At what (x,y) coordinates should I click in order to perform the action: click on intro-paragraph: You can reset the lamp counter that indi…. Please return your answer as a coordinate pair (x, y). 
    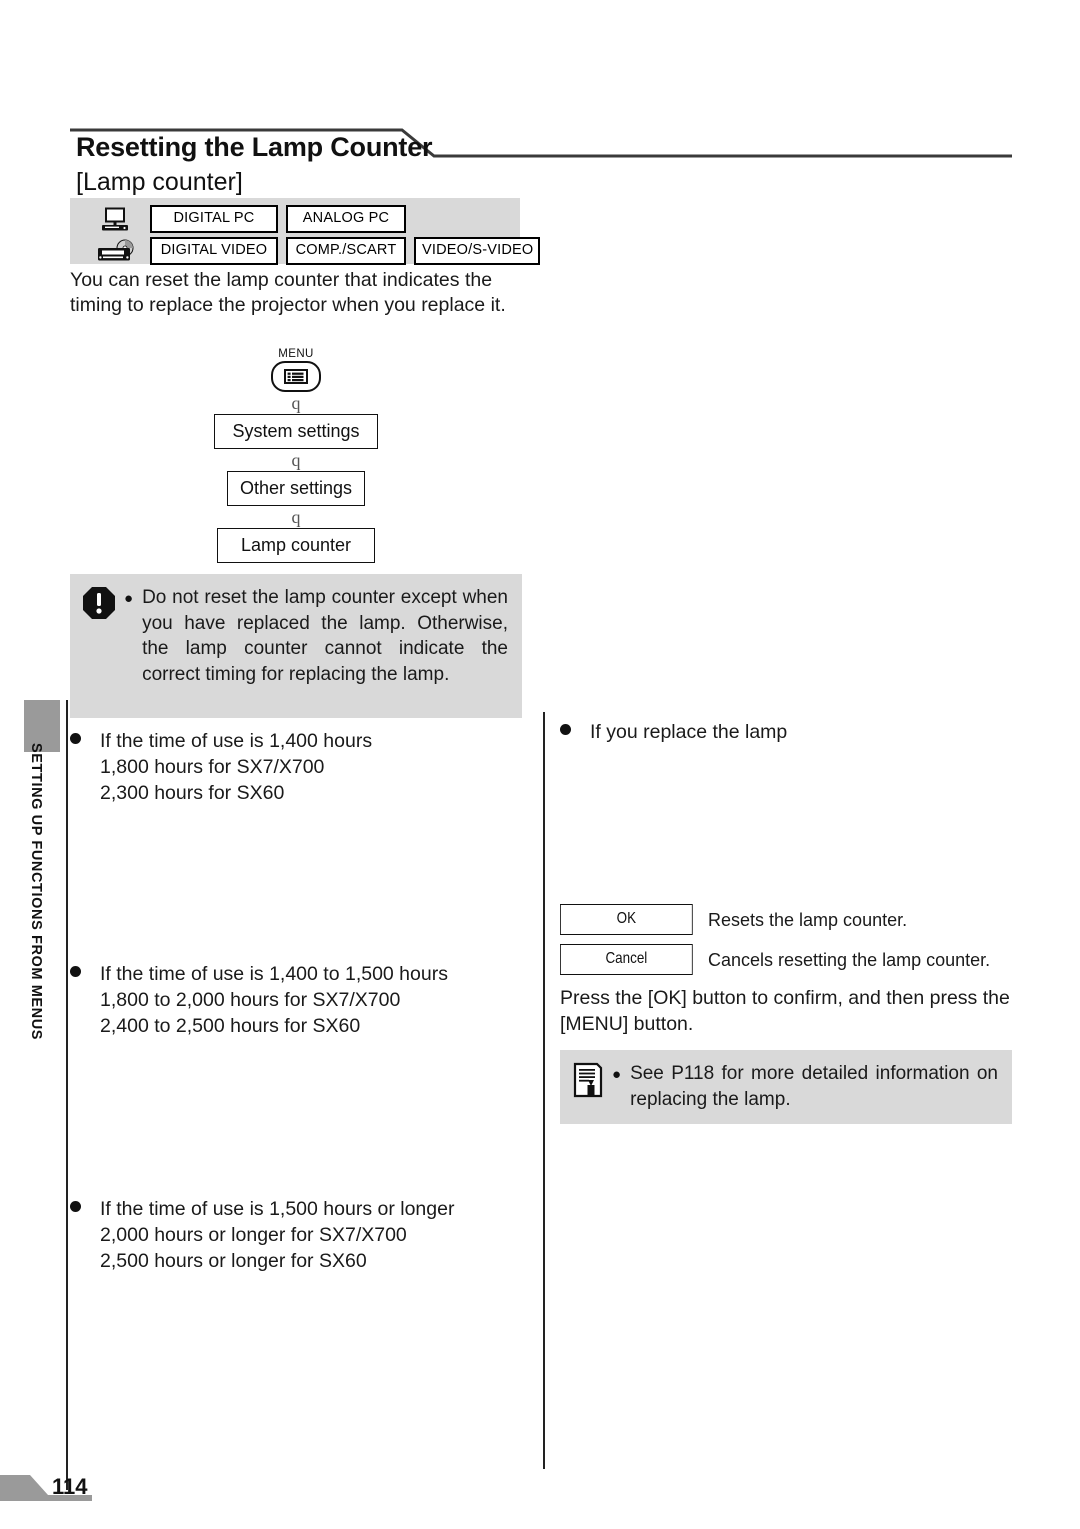
    Looking at the image, I should click on (288, 292).